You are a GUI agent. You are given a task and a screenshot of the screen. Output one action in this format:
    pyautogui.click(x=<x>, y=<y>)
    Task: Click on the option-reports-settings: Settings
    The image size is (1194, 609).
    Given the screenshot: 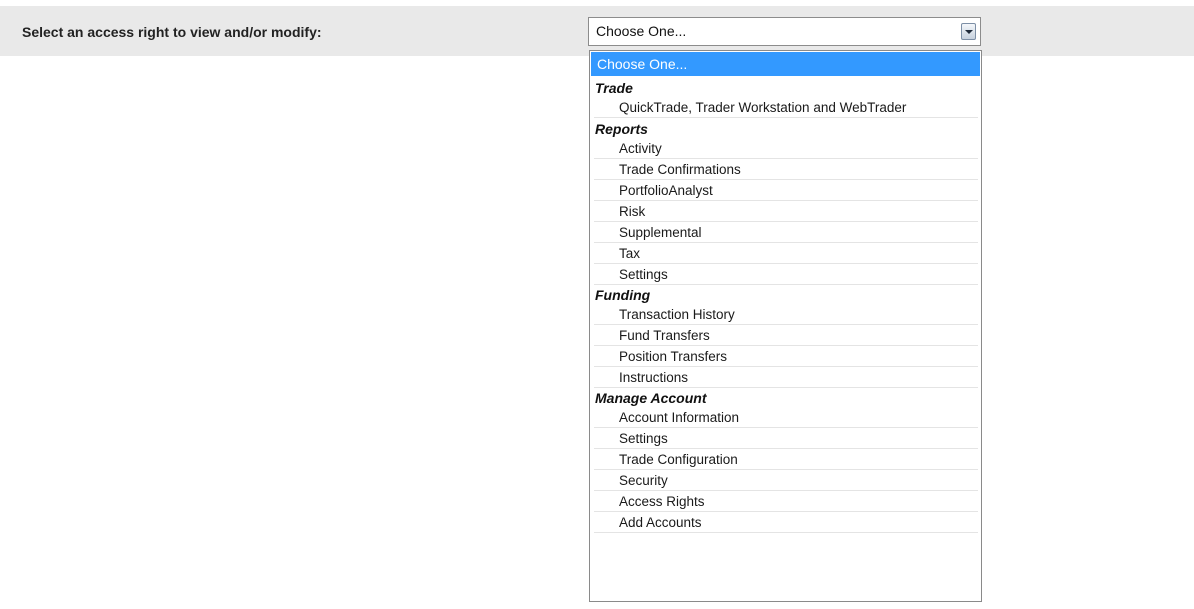 What is the action you would take?
    pyautogui.click(x=786, y=275)
    